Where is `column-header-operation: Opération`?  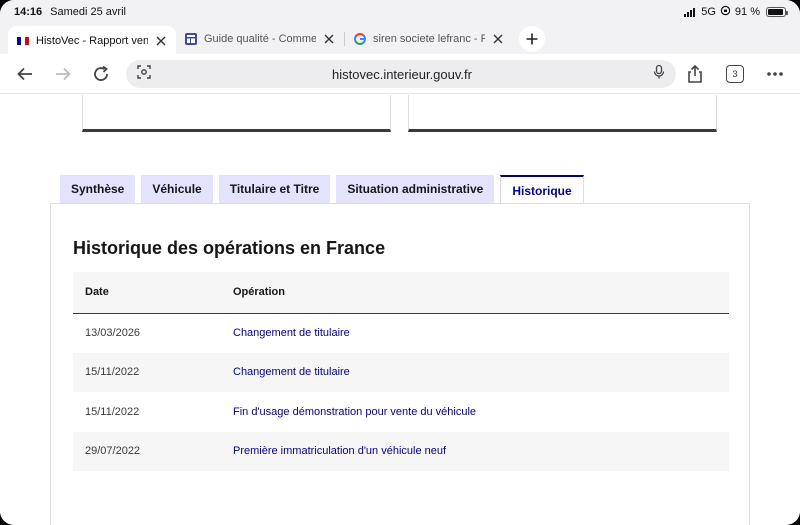 column-header-operation: Opération is located at coordinates (475, 293).